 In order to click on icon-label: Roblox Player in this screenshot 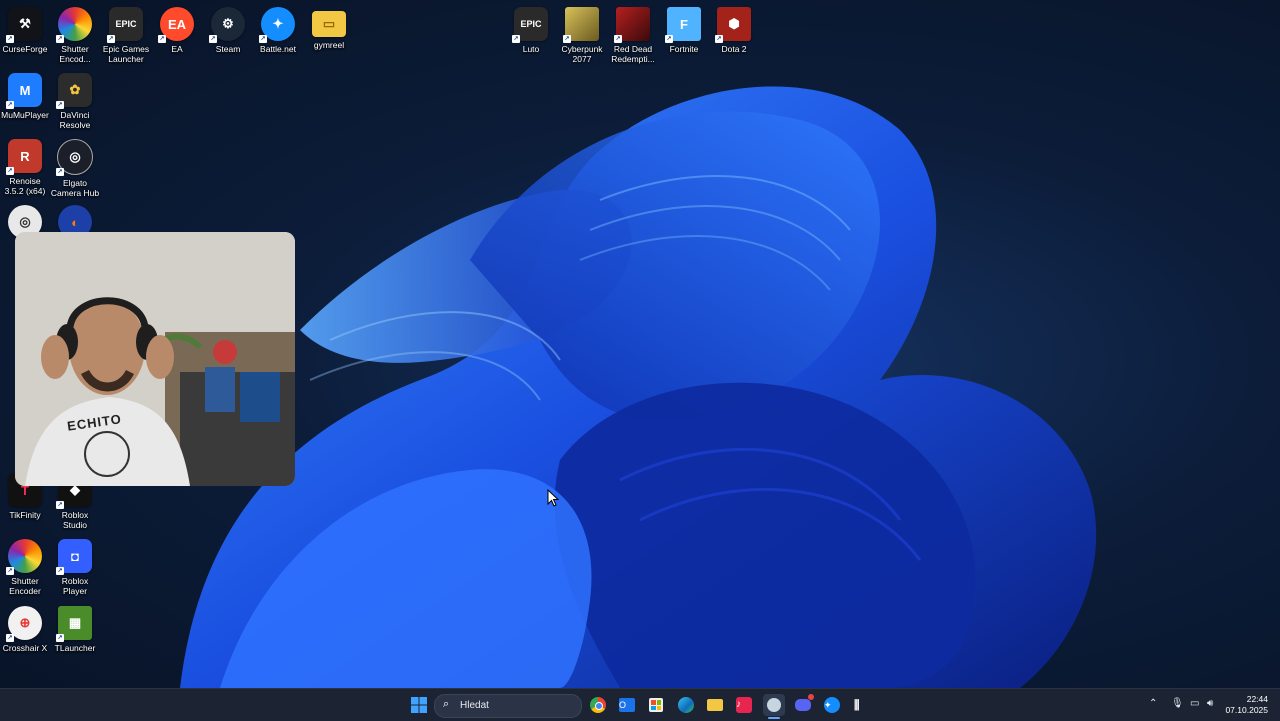, I will do `click(75, 586)`.